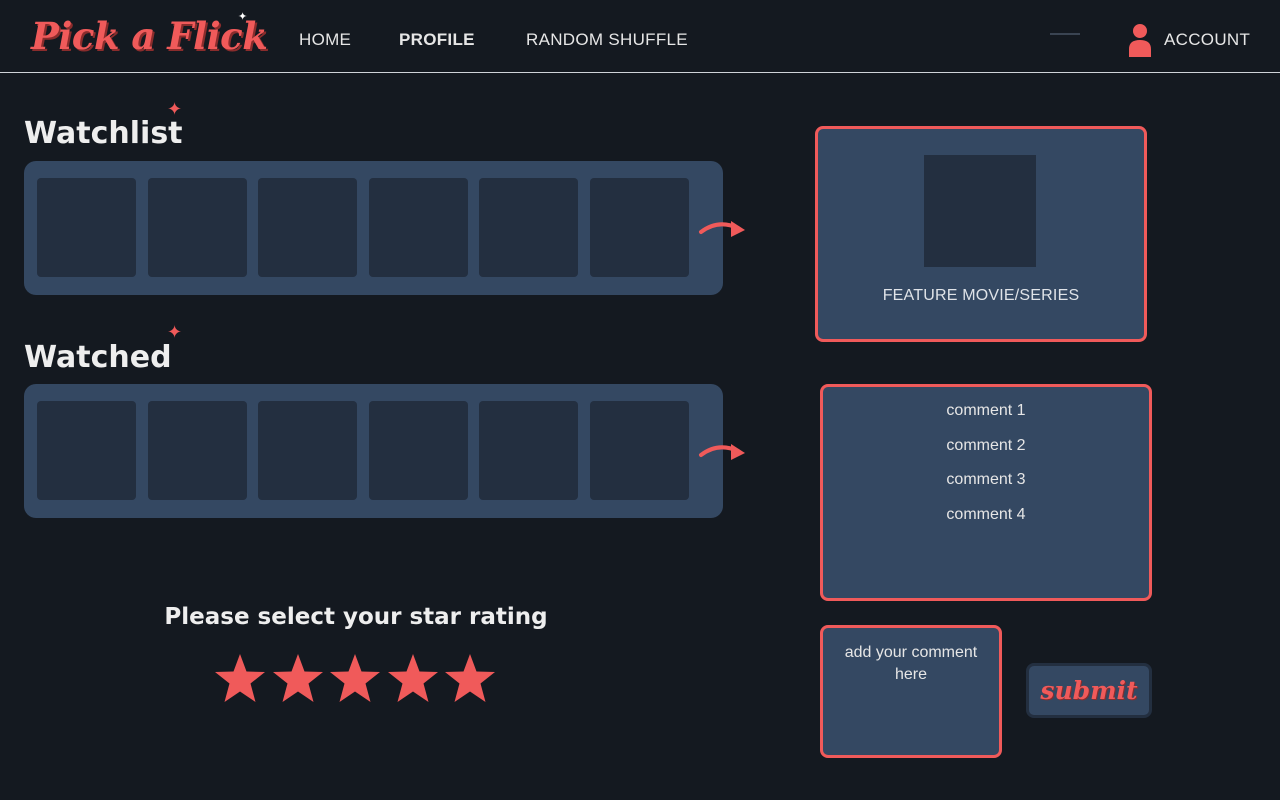 The image size is (1280, 800). I want to click on comment-placeholder: add your comment here, so click(911, 663).